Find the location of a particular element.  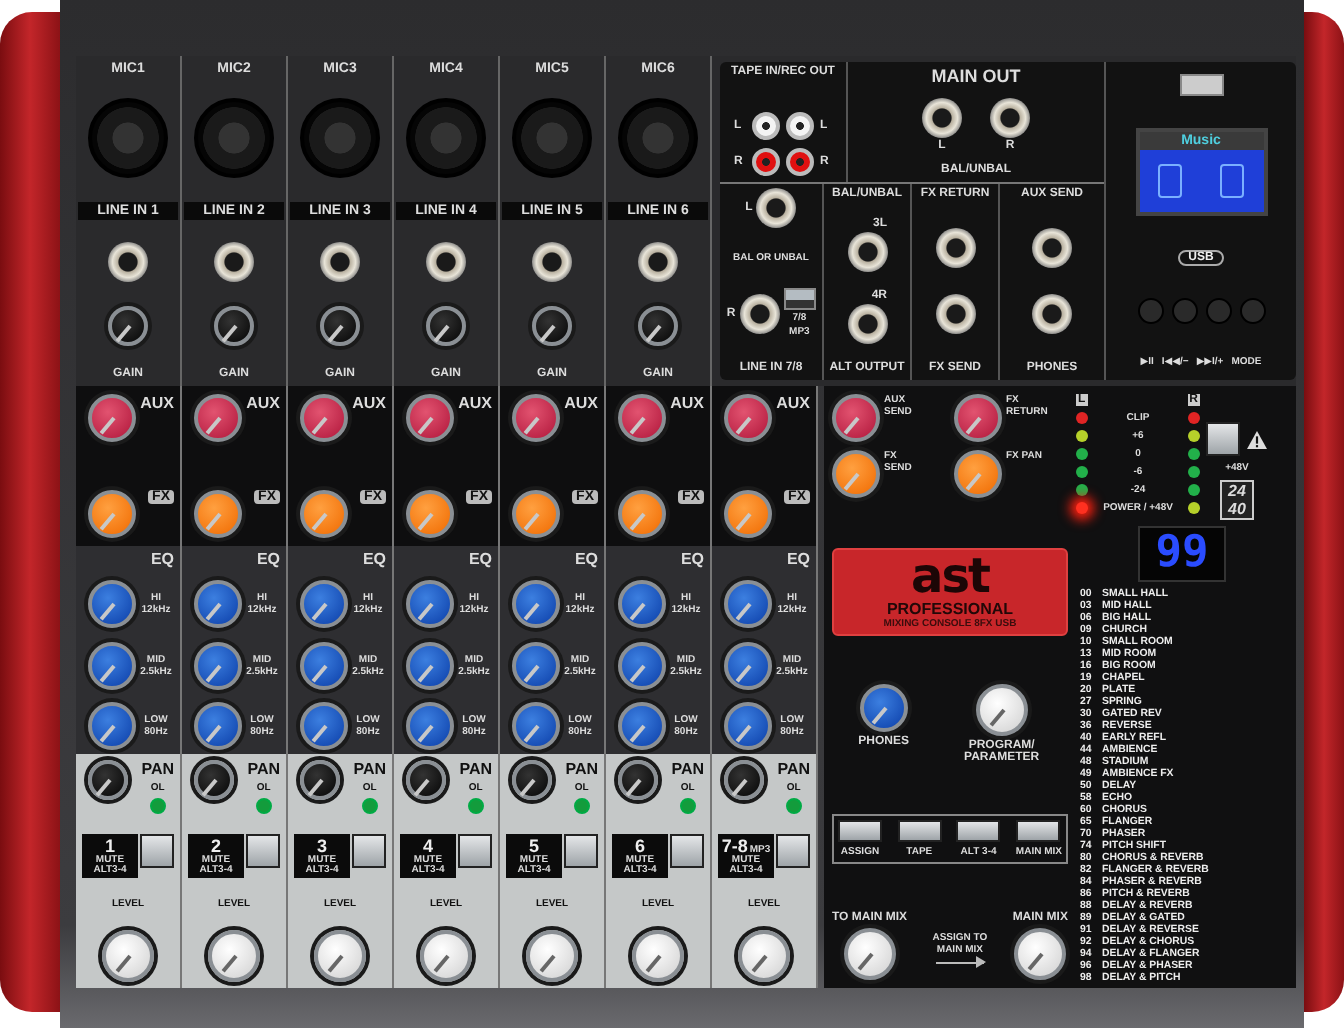

usb-port is located at coordinates (1201, 85).